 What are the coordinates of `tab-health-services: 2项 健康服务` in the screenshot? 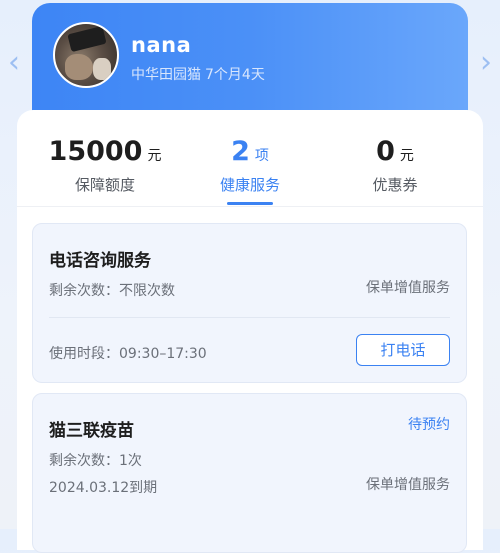 It's located at (250, 164).